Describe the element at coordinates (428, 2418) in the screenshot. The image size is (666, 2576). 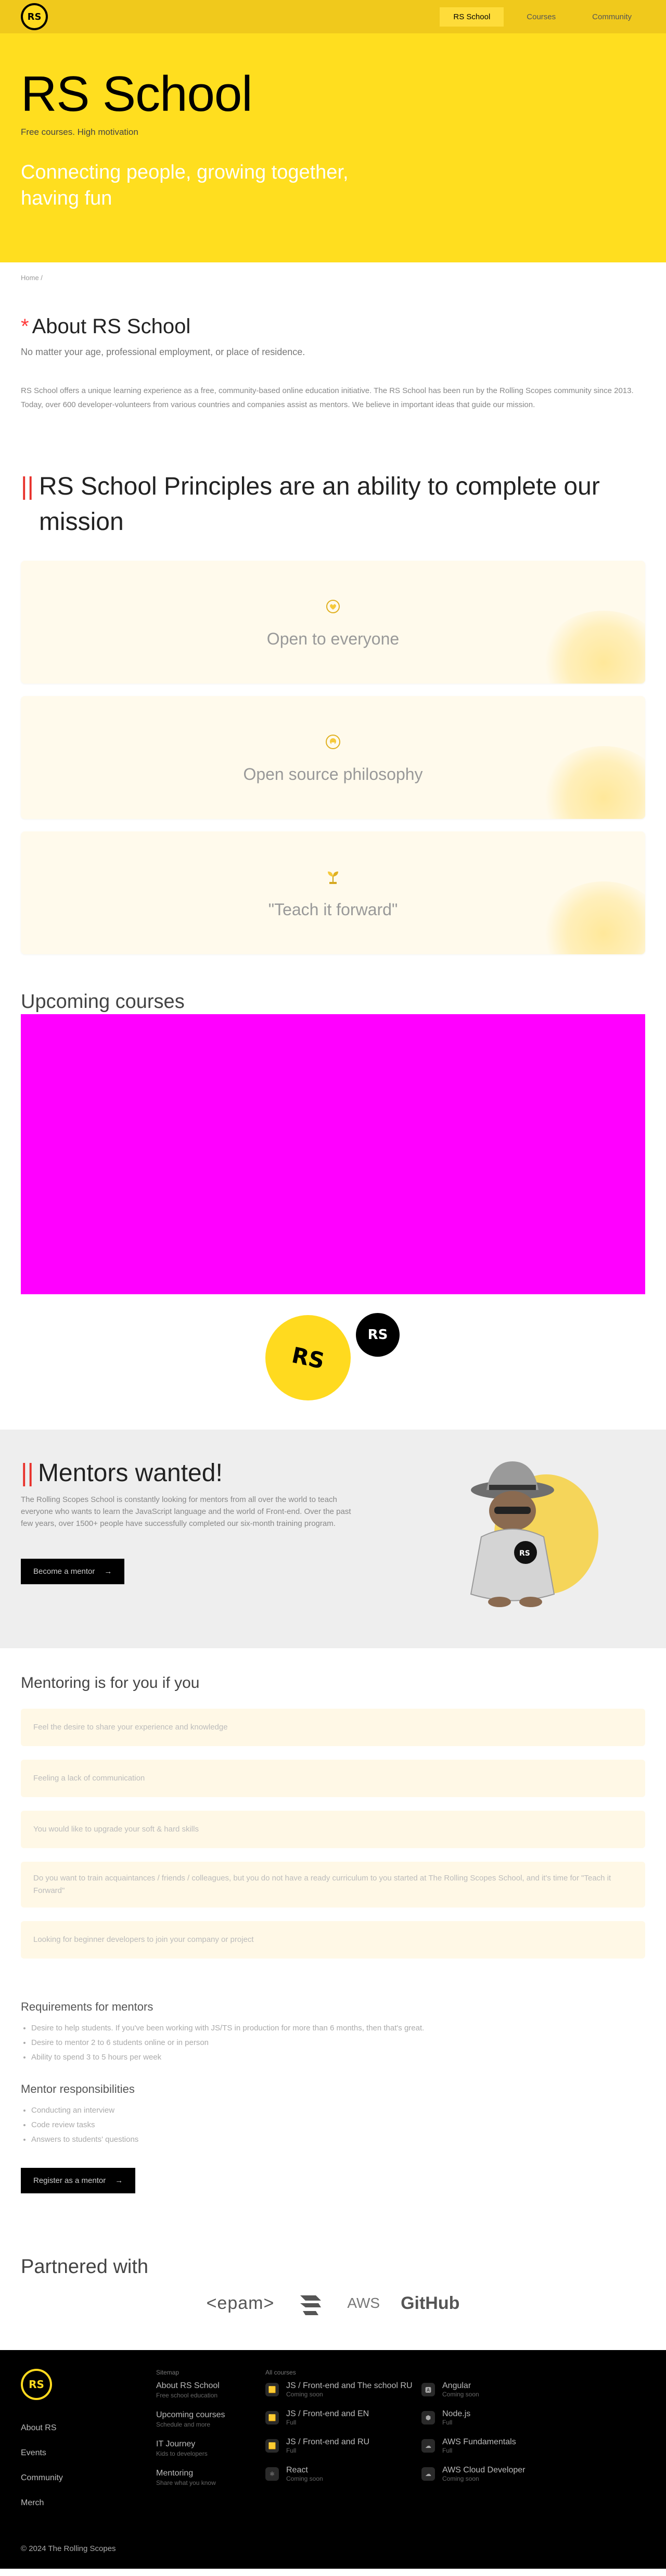
I see `nodejs-icon: ⬢` at that location.